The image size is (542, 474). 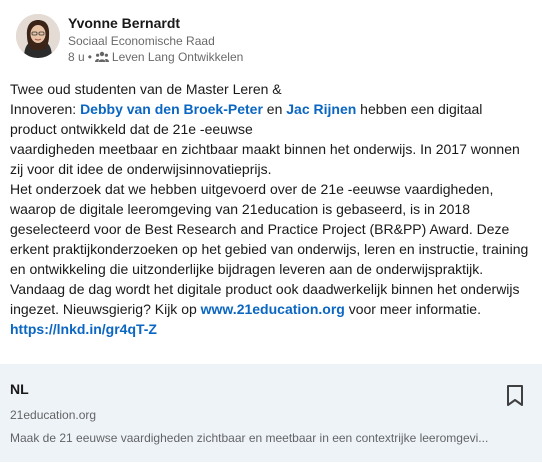 What do you see at coordinates (270, 329) in the screenshot?
I see `post-paragraph-5: https://lnkd.in/gr4qT-Z` at bounding box center [270, 329].